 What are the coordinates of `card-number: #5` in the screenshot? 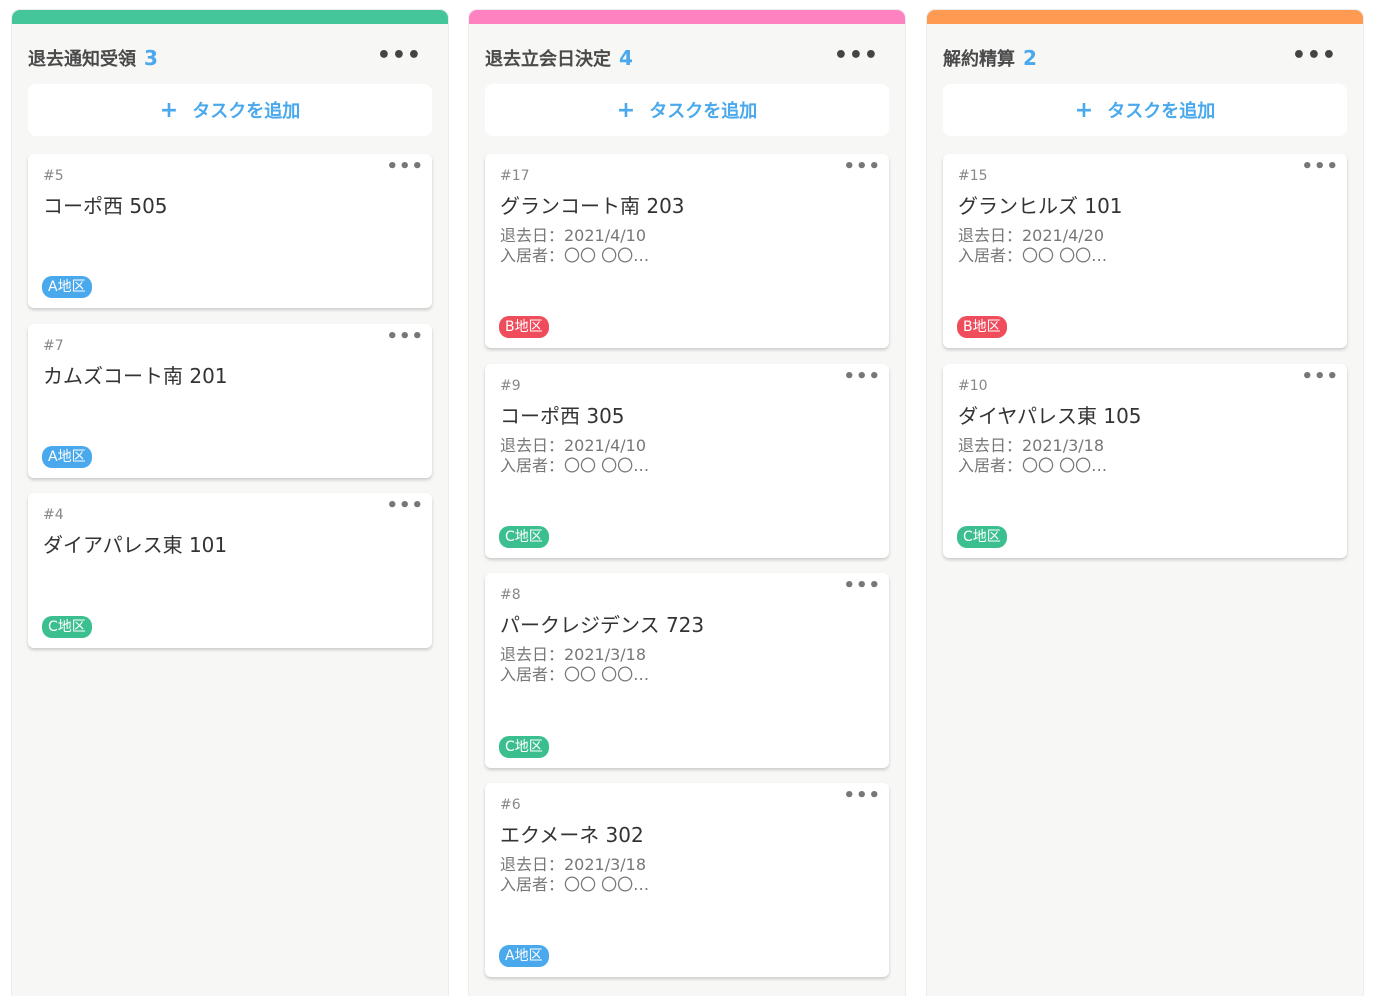 It's located at (53, 176).